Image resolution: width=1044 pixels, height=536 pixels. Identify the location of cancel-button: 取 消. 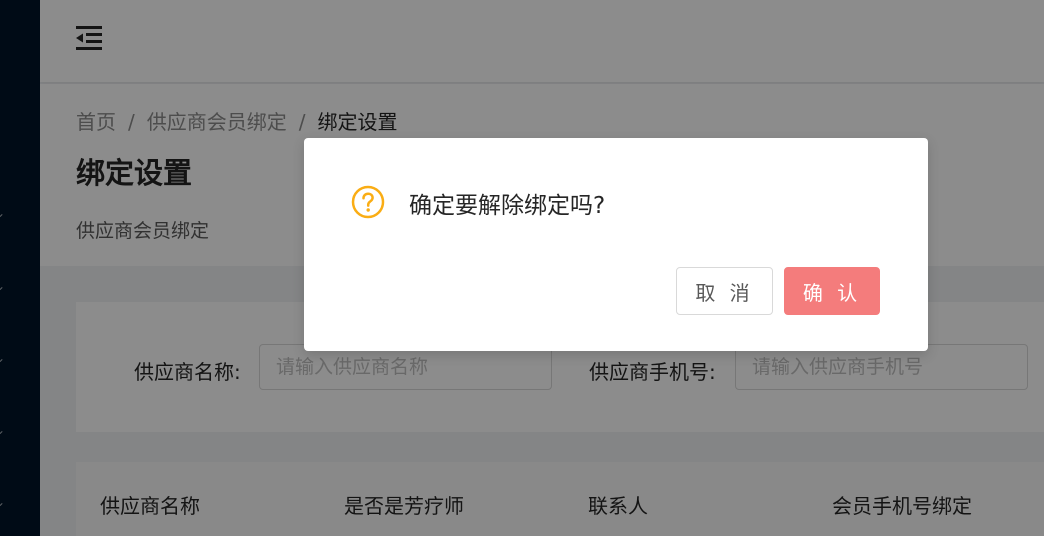
(724, 291).